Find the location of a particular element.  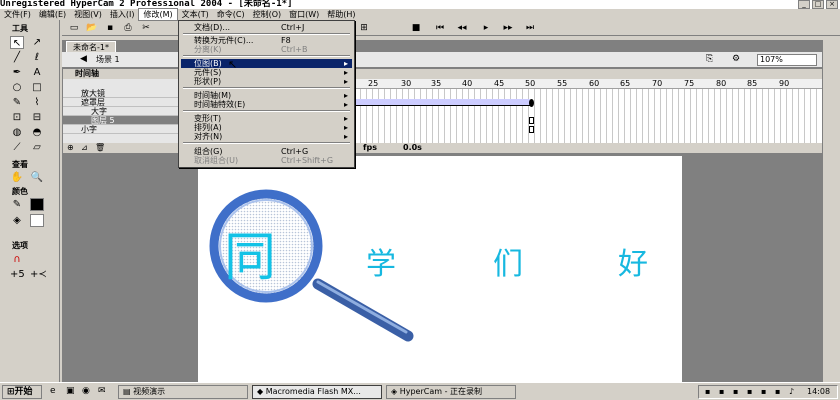

close-icon: × is located at coordinates (832, 4).